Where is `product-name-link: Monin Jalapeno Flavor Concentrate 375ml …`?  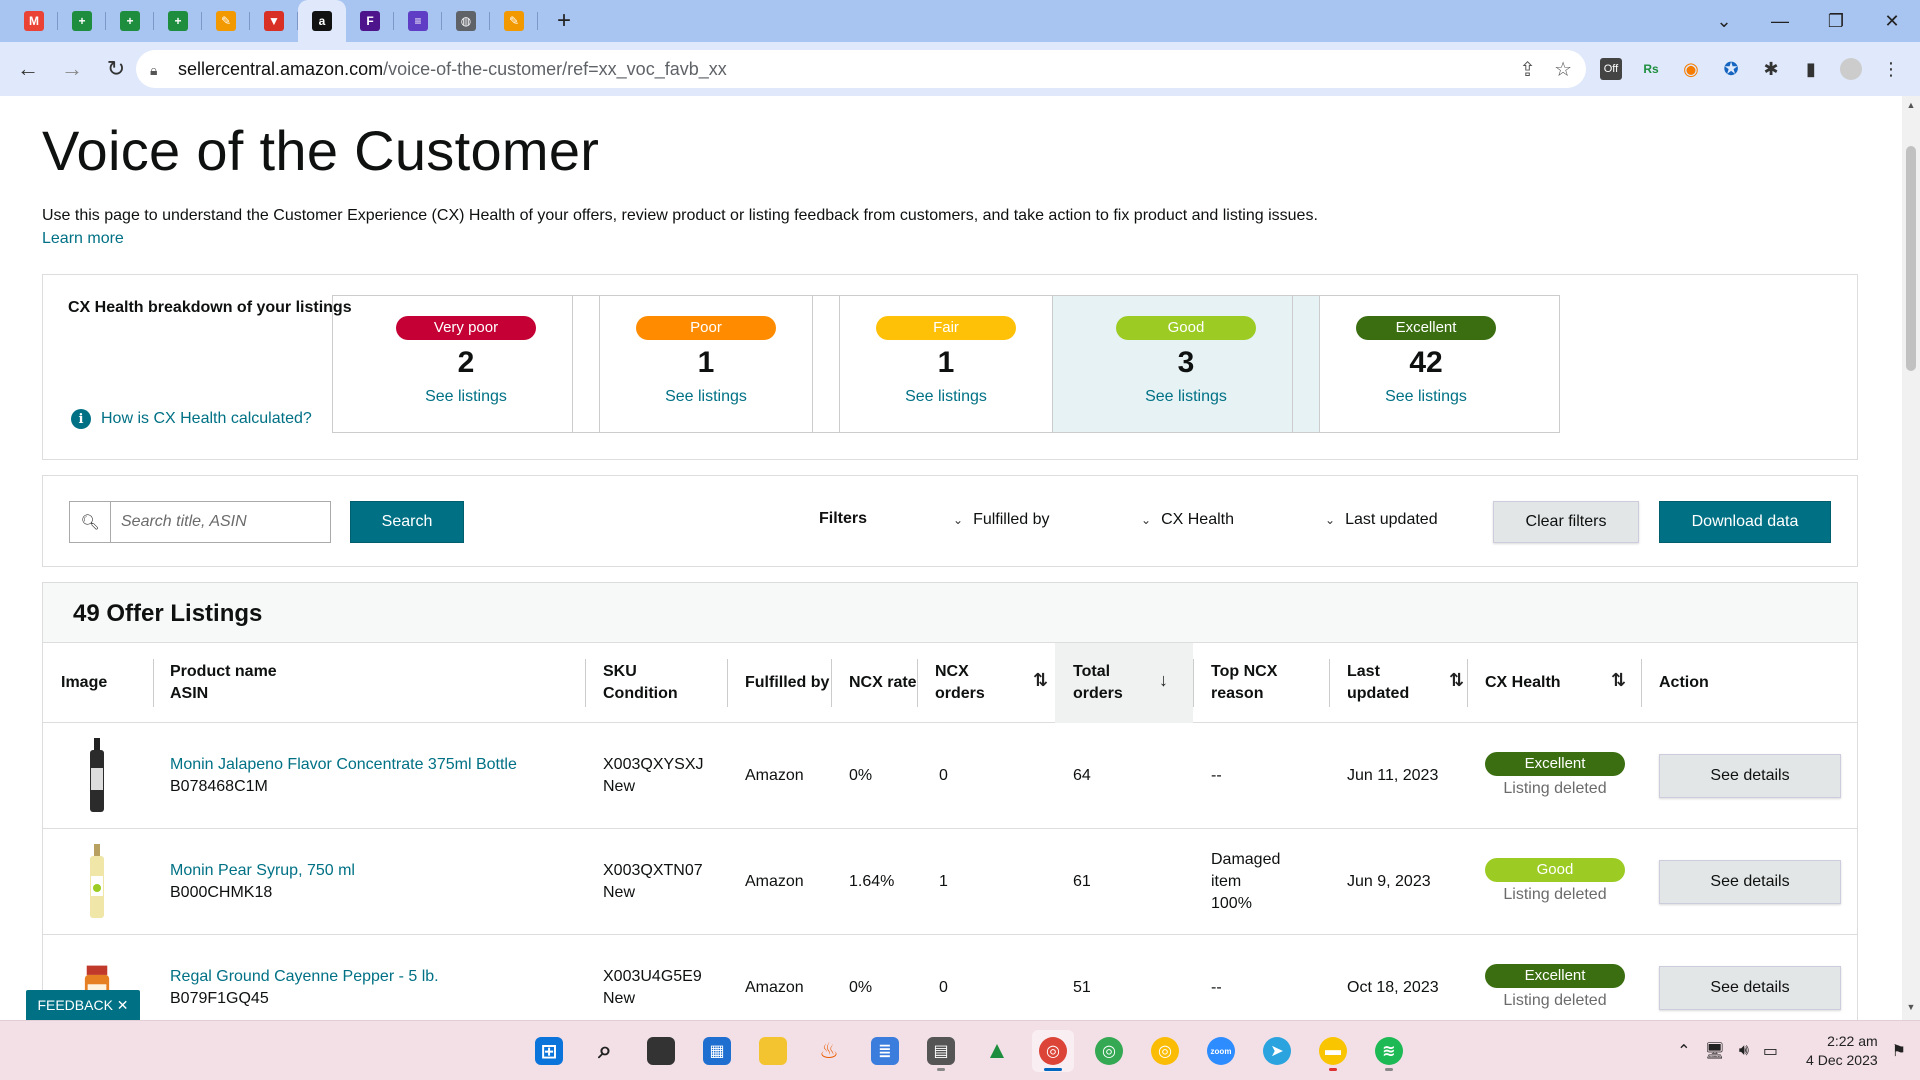
product-name-link: Monin Jalapeno Flavor Concentrate 375ml … is located at coordinates (375, 765).